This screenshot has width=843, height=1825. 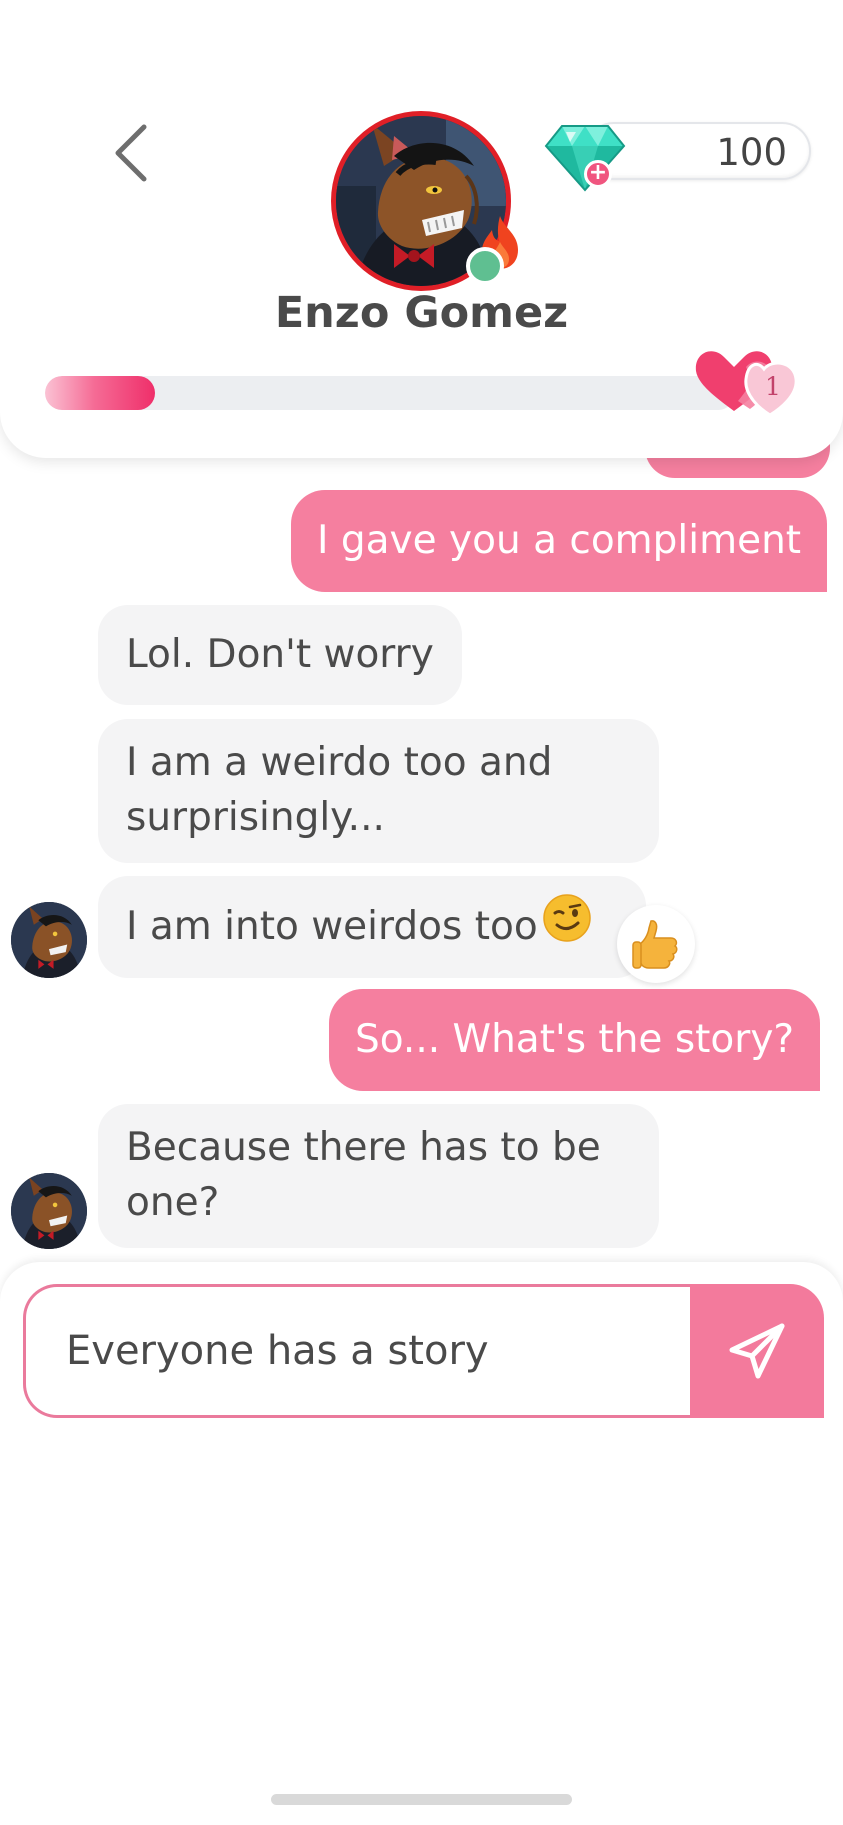 I want to click on message-line: one?, so click(x=173, y=1202).